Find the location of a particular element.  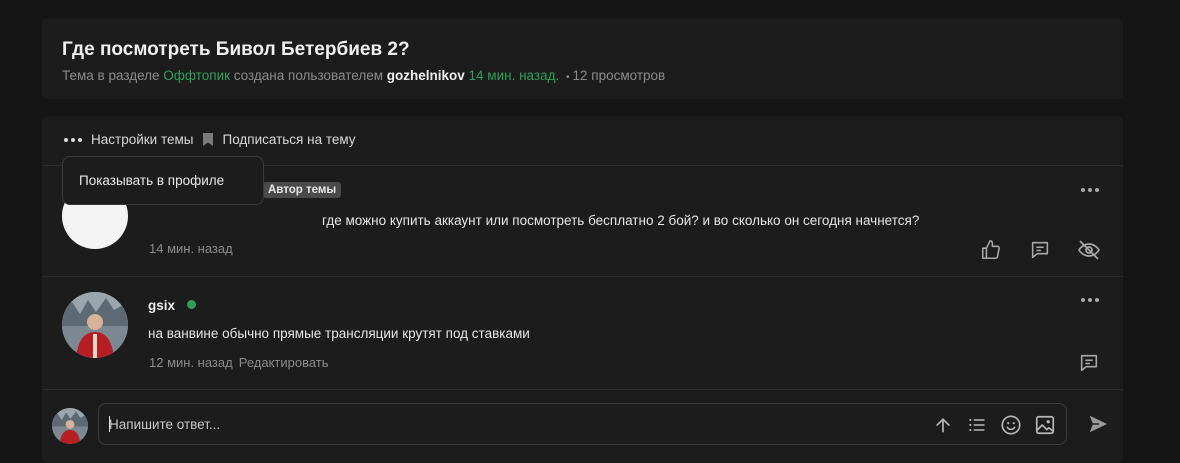

current-user-avatar is located at coordinates (70, 426).